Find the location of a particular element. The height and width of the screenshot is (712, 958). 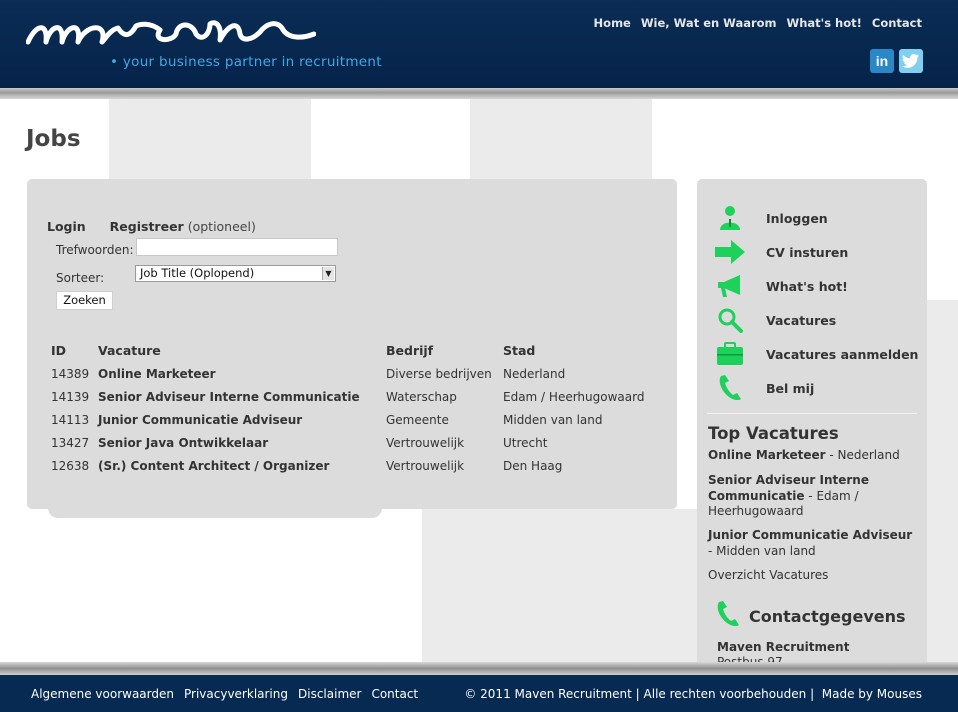

sidebar-divider is located at coordinates (812, 413).